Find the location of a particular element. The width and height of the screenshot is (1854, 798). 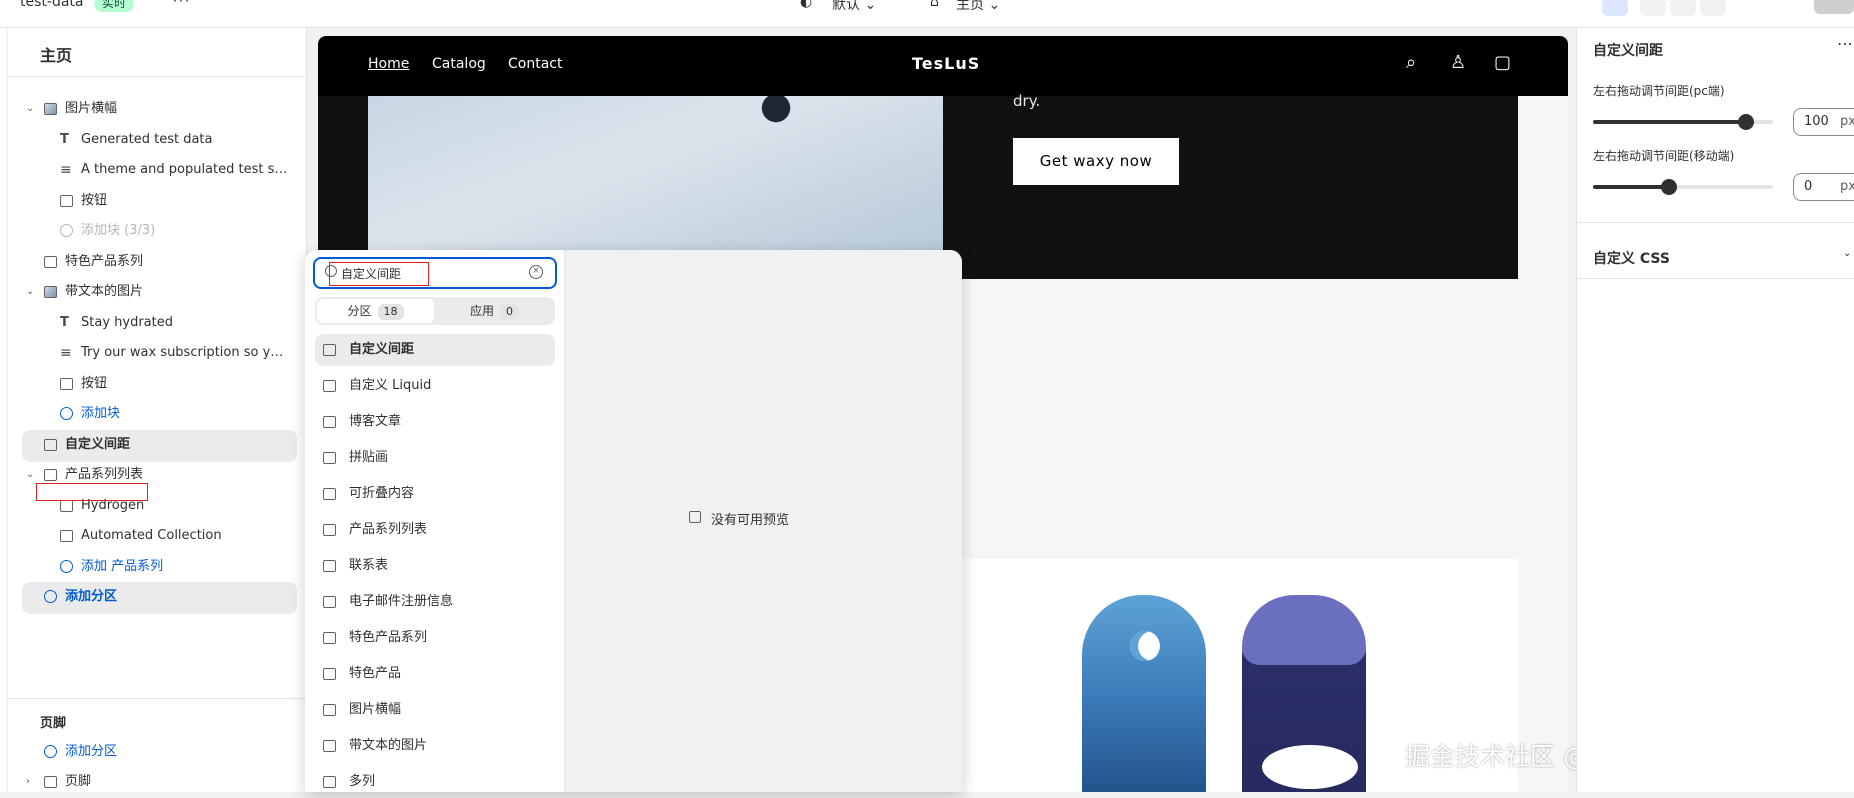

account-icon: ♙ is located at coordinates (1461, 63).